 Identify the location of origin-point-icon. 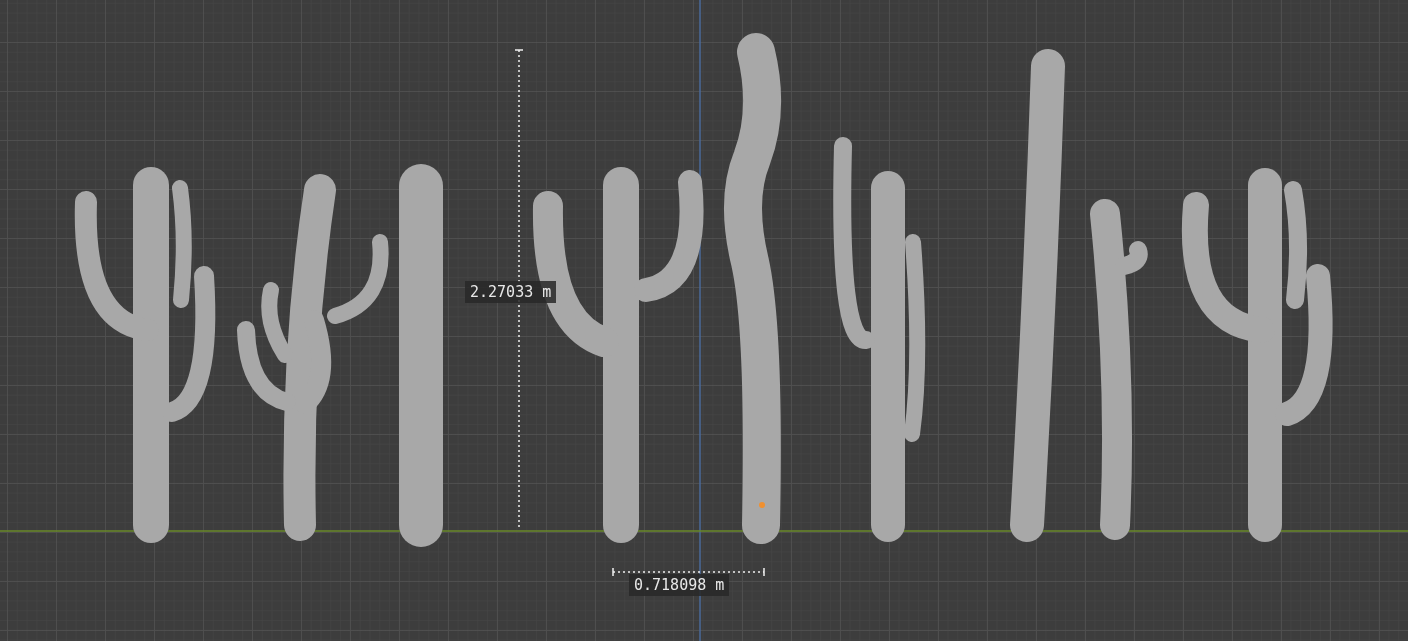
(762, 505).